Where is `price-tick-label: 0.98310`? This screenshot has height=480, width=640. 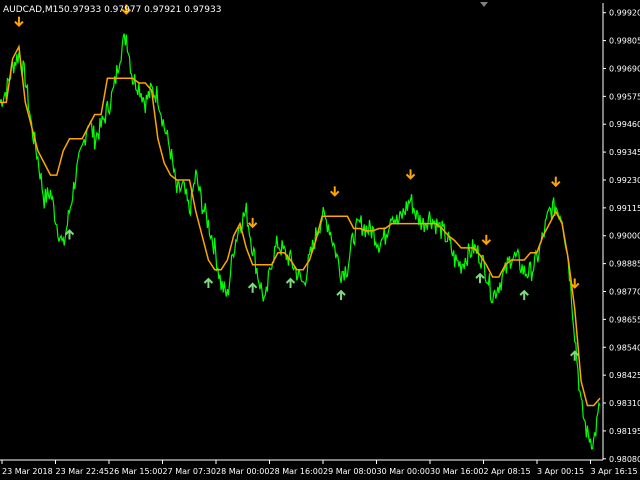
price-tick-label: 0.98310 is located at coordinates (624, 403).